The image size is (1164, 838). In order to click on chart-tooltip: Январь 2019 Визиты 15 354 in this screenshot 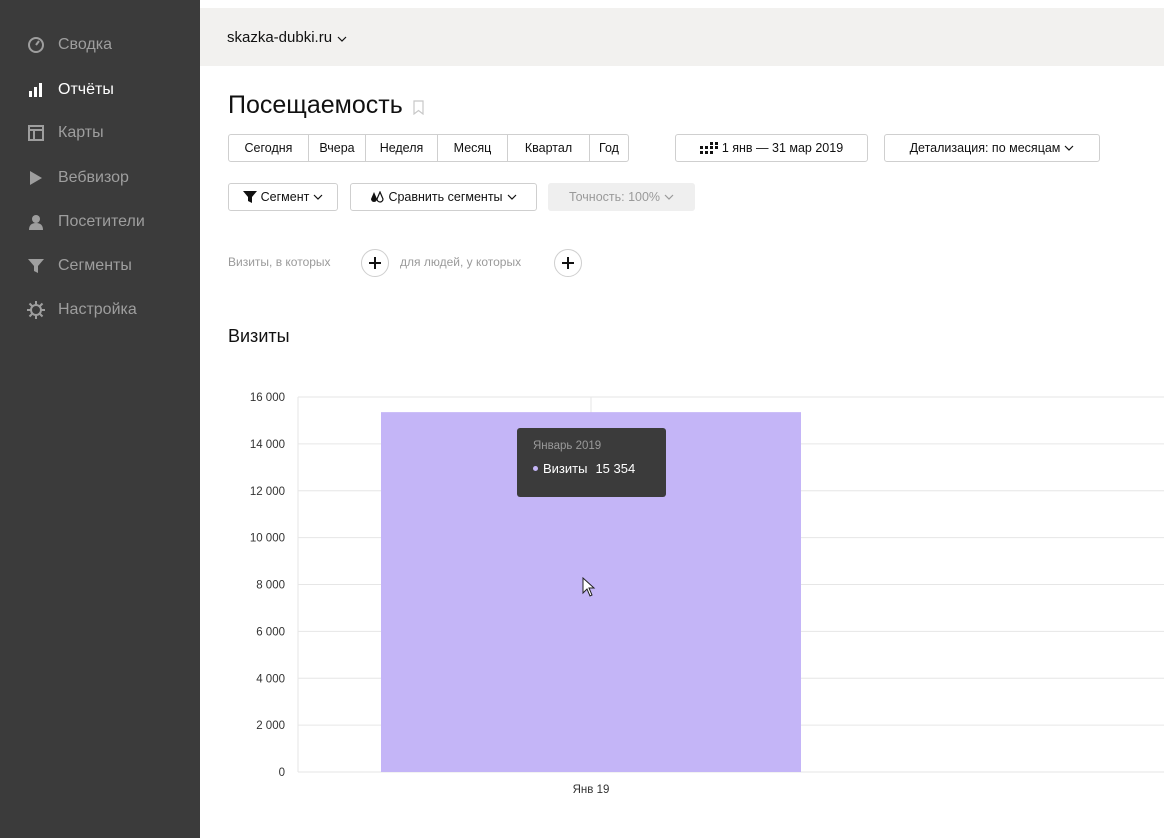, I will do `click(591, 462)`.